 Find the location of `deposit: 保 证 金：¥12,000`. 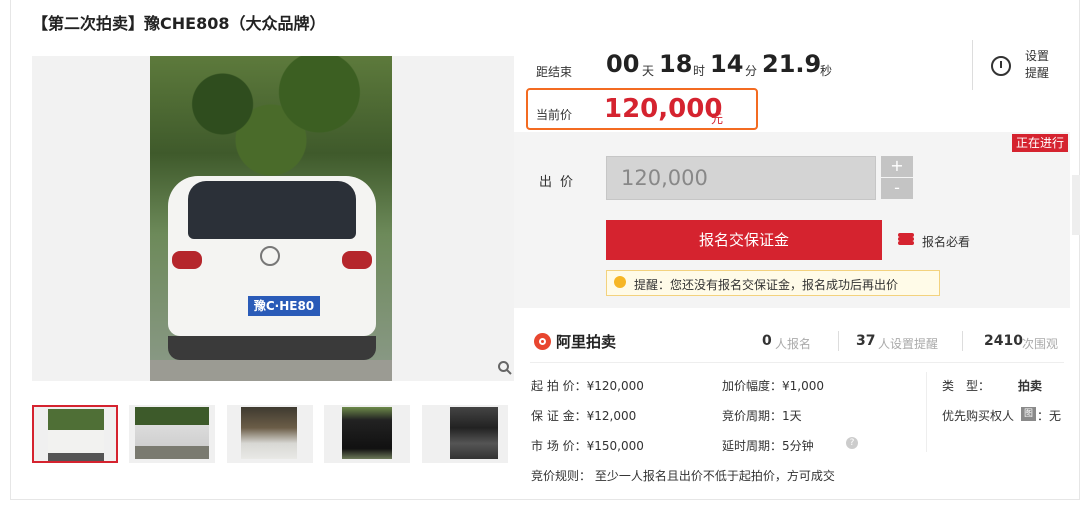

deposit: 保 证 金：¥12,000 is located at coordinates (584, 416).